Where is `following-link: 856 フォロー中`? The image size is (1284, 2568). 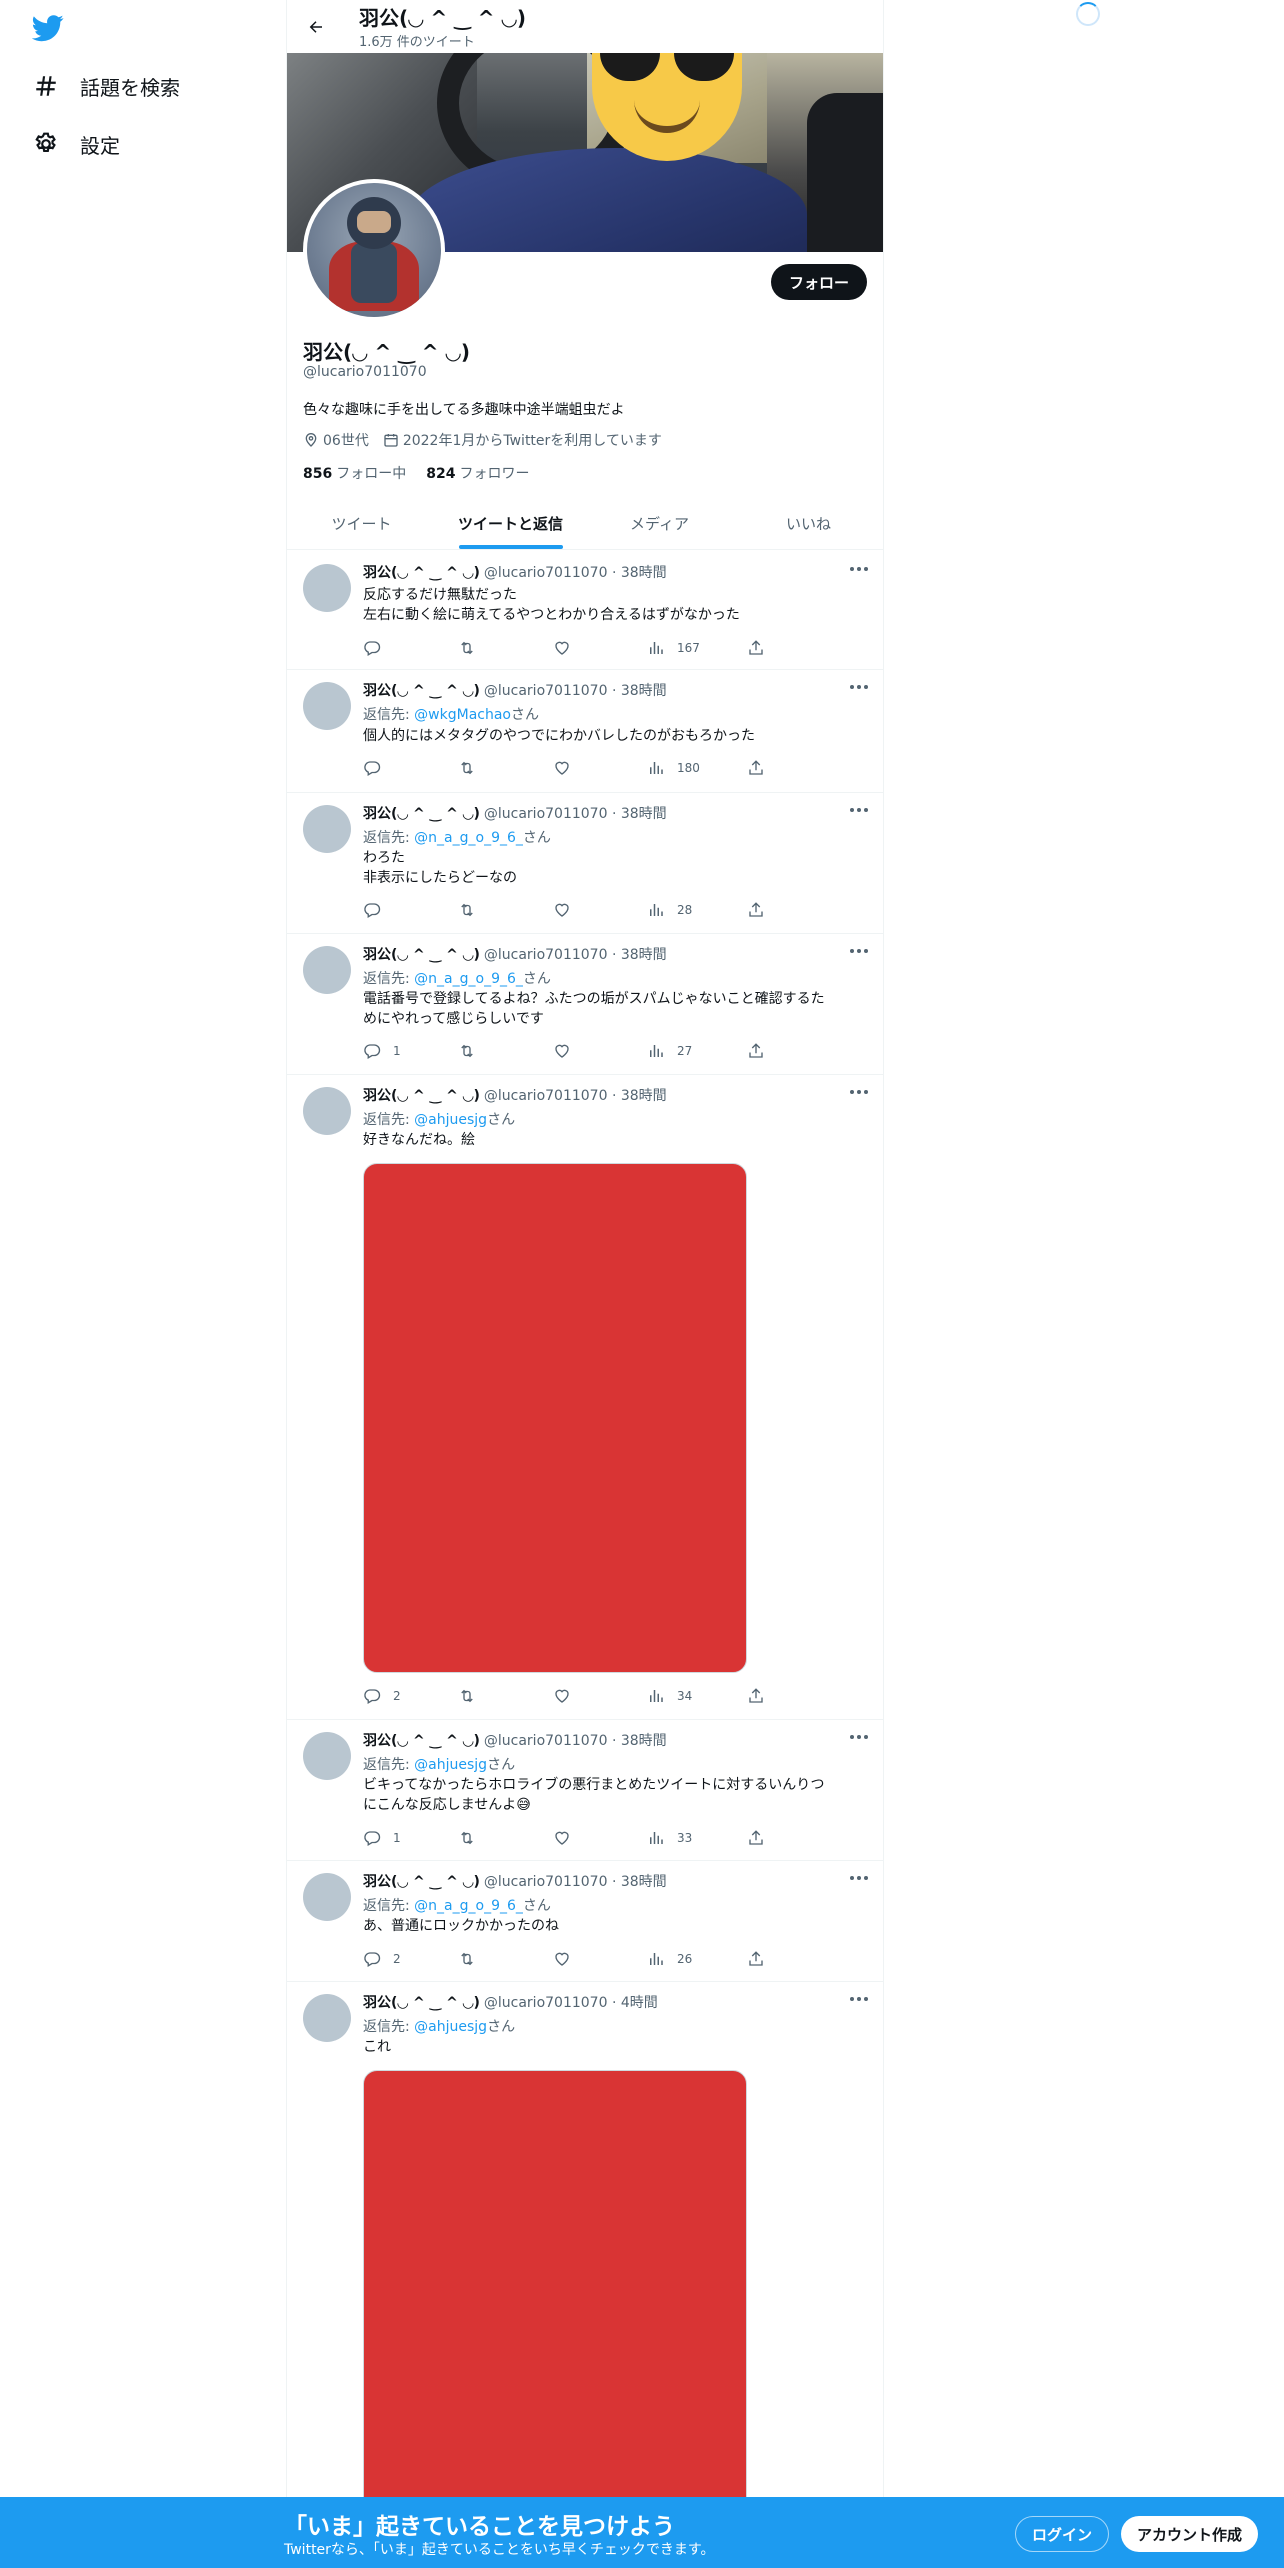 following-link: 856 フォロー中 is located at coordinates (354, 473).